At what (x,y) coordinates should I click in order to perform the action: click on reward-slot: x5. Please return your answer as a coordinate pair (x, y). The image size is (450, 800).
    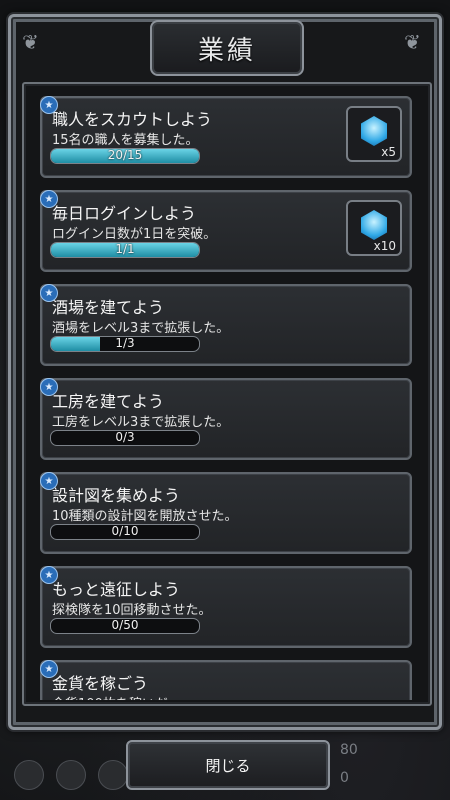
    Looking at the image, I should click on (374, 134).